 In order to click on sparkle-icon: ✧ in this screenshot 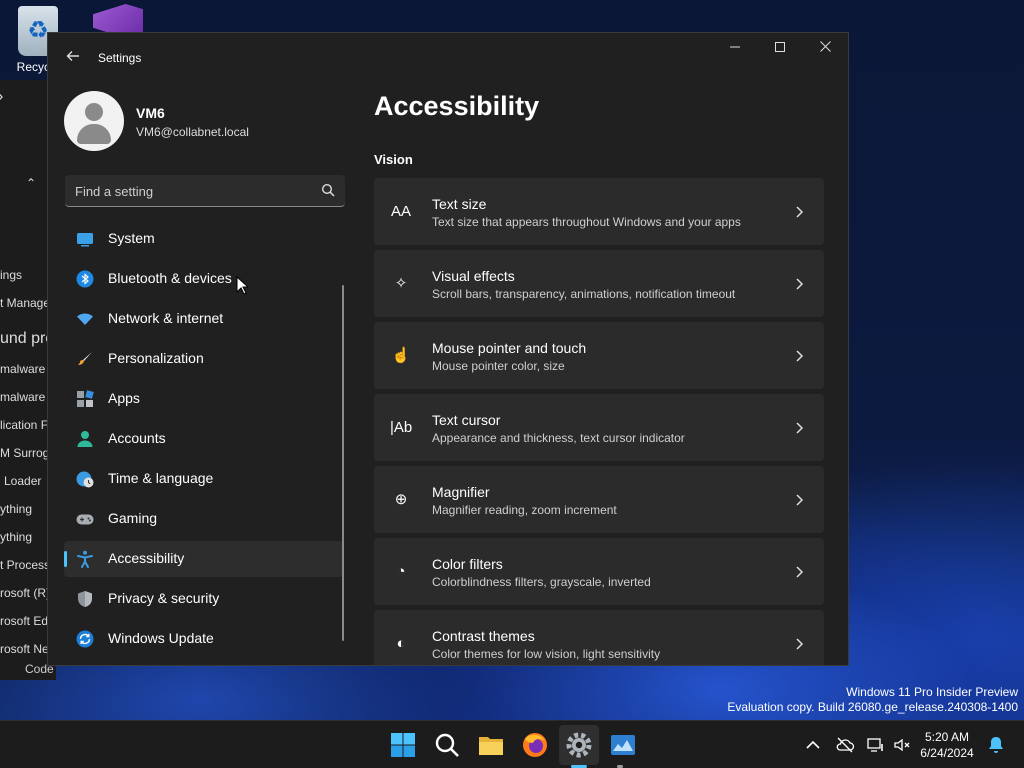, I will do `click(401, 283)`.